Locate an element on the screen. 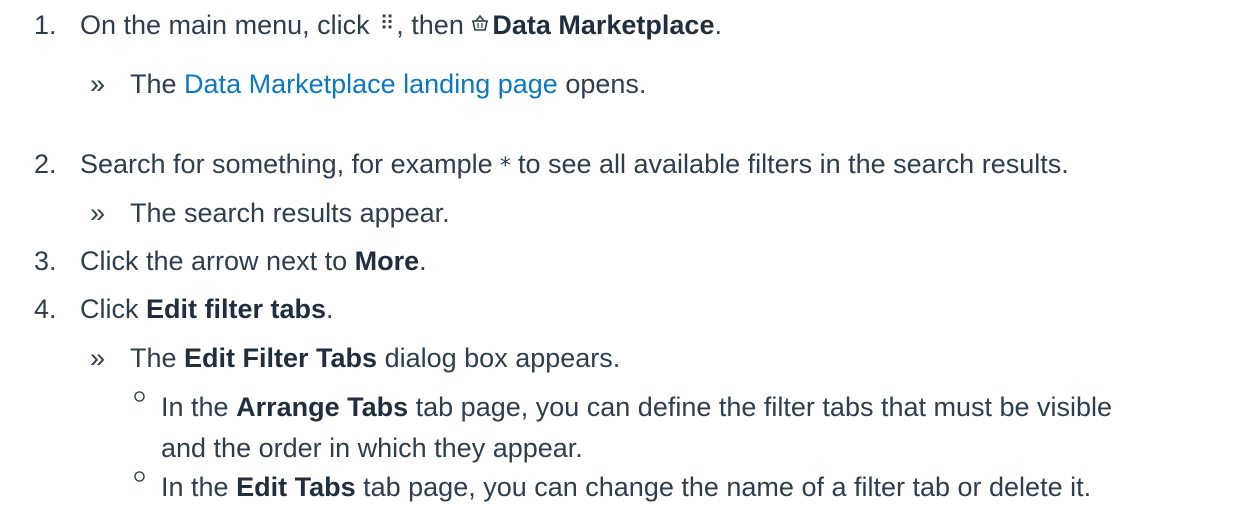 The width and height of the screenshot is (1252, 505). wildcard-code: * is located at coordinates (505, 166).